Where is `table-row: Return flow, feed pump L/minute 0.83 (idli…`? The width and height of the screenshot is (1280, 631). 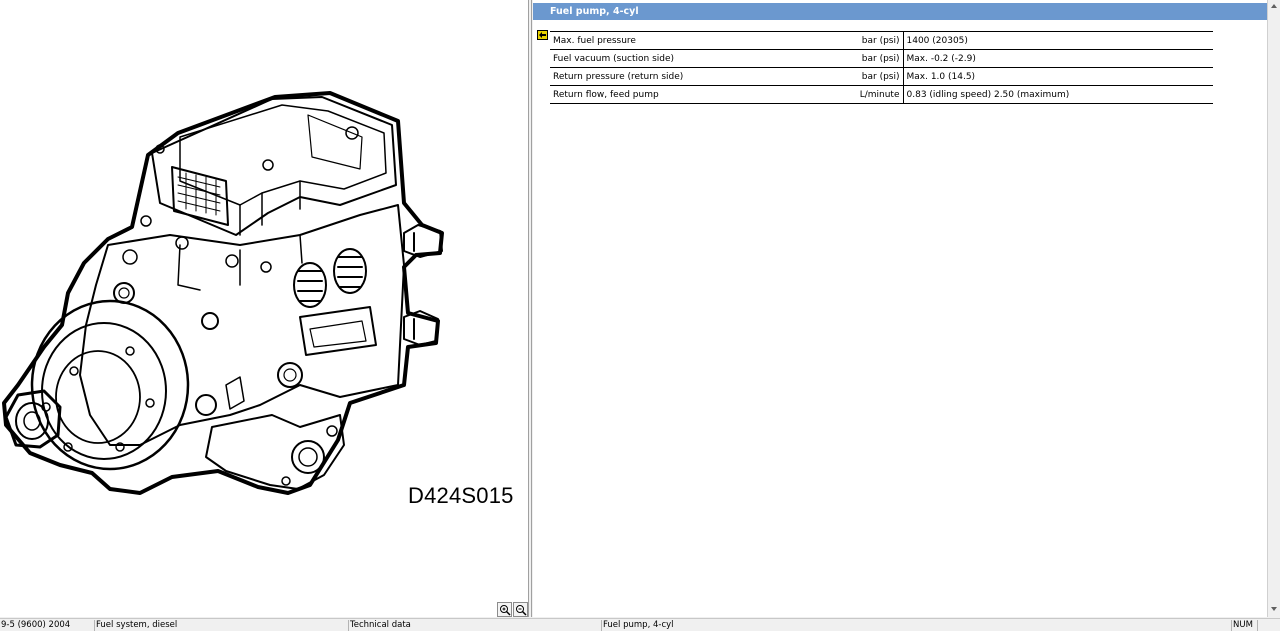
table-row: Return flow, feed pump L/minute 0.83 (idli… is located at coordinates (881, 94).